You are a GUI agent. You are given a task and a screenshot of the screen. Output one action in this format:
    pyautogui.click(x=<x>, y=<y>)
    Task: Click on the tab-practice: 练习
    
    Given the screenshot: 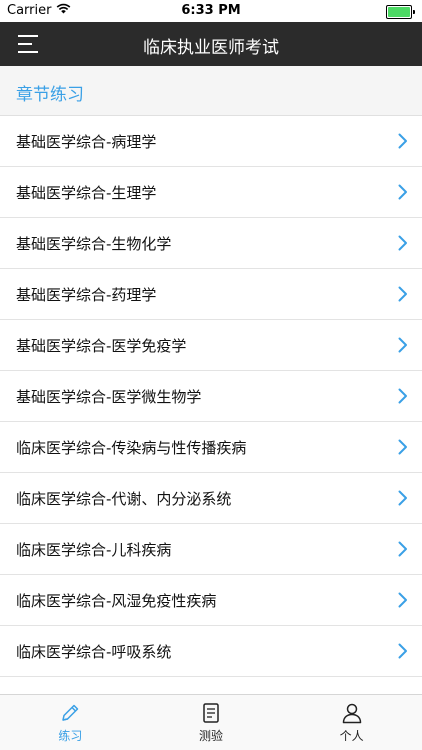 What is the action you would take?
    pyautogui.click(x=70, y=722)
    